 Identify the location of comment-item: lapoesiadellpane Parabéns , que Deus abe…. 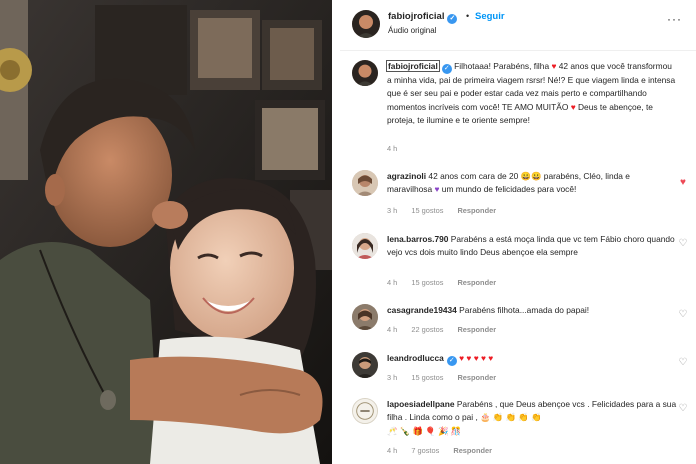
(518, 431).